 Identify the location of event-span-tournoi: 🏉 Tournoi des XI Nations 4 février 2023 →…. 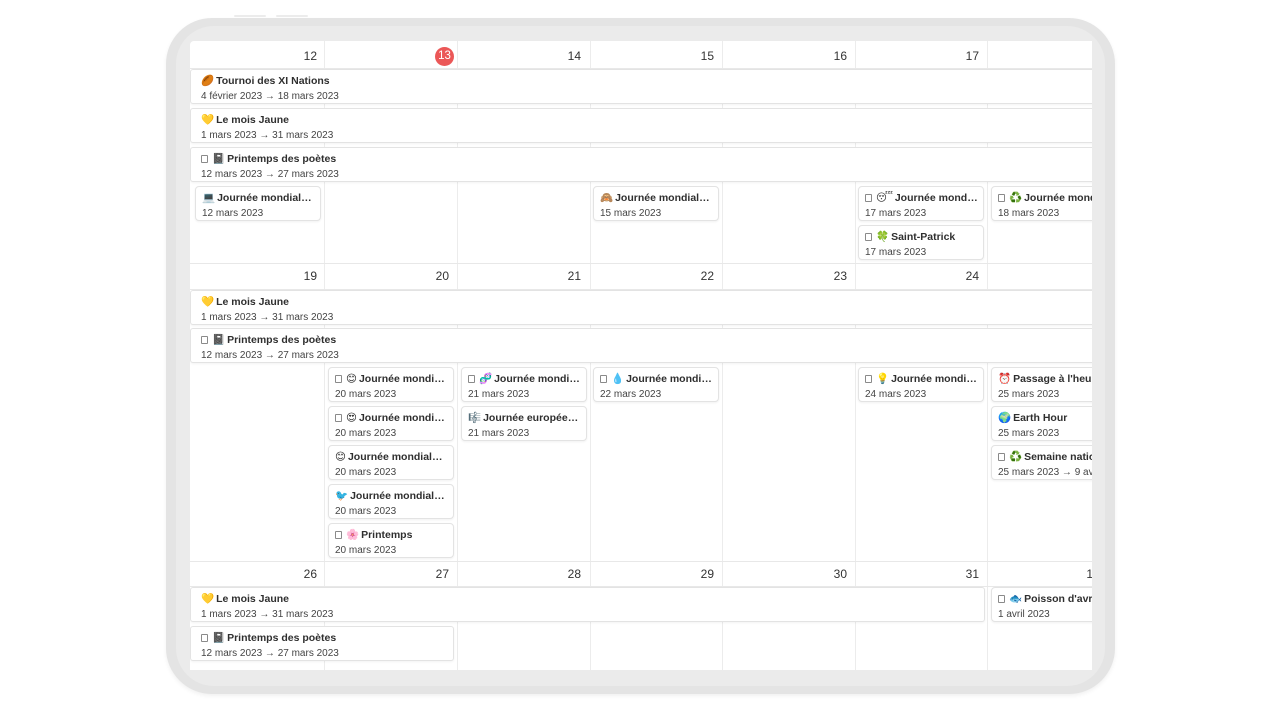
(641, 86).